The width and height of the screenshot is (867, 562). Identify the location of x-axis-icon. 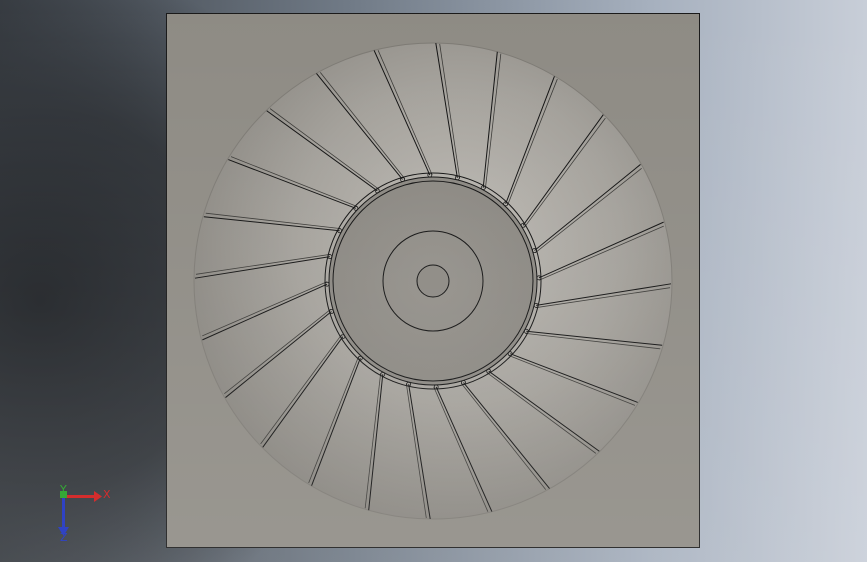
(79, 496).